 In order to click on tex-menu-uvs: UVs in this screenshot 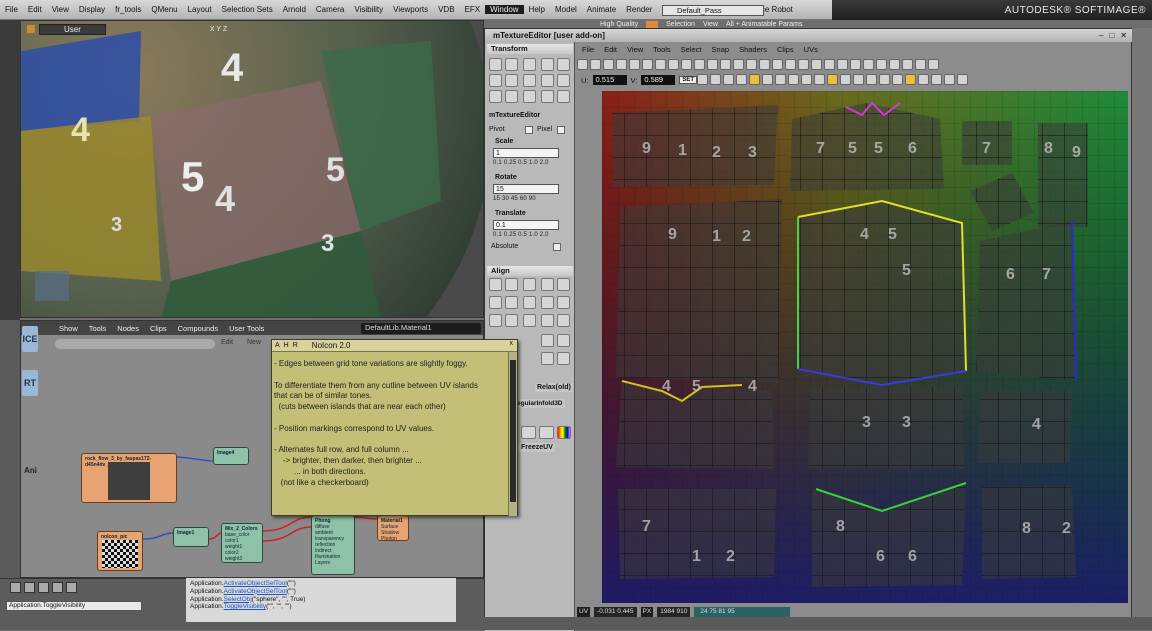, I will do `click(811, 49)`.